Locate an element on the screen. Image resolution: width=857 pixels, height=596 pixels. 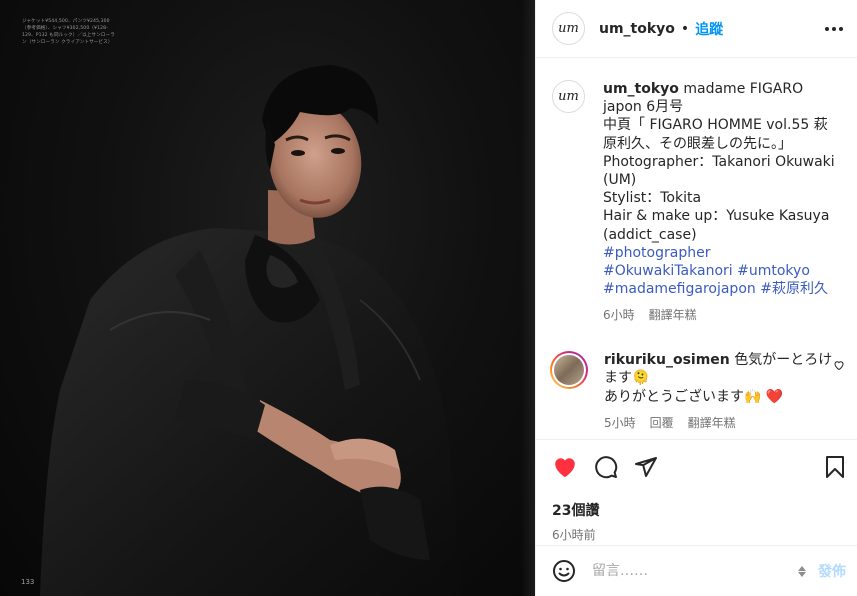
caption-time: 6小時 is located at coordinates (619, 315).